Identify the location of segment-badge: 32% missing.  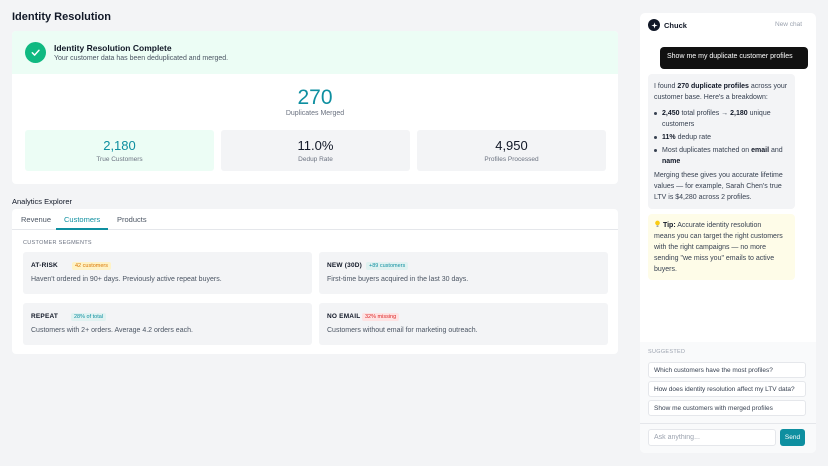
(381, 317).